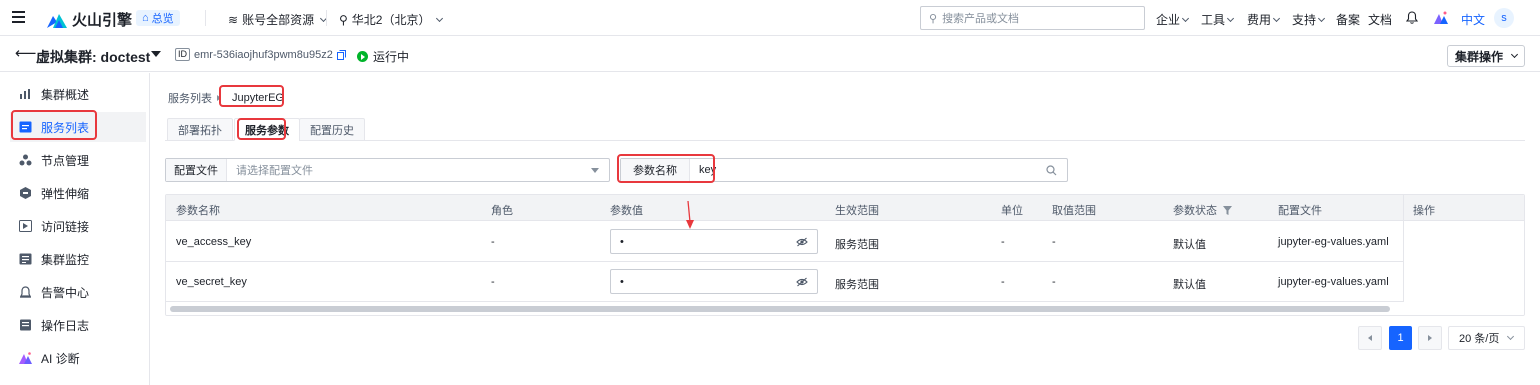 Image resolution: width=1540 pixels, height=385 pixels. I want to click on breadcrumb-parent: 服务列表, so click(190, 98).